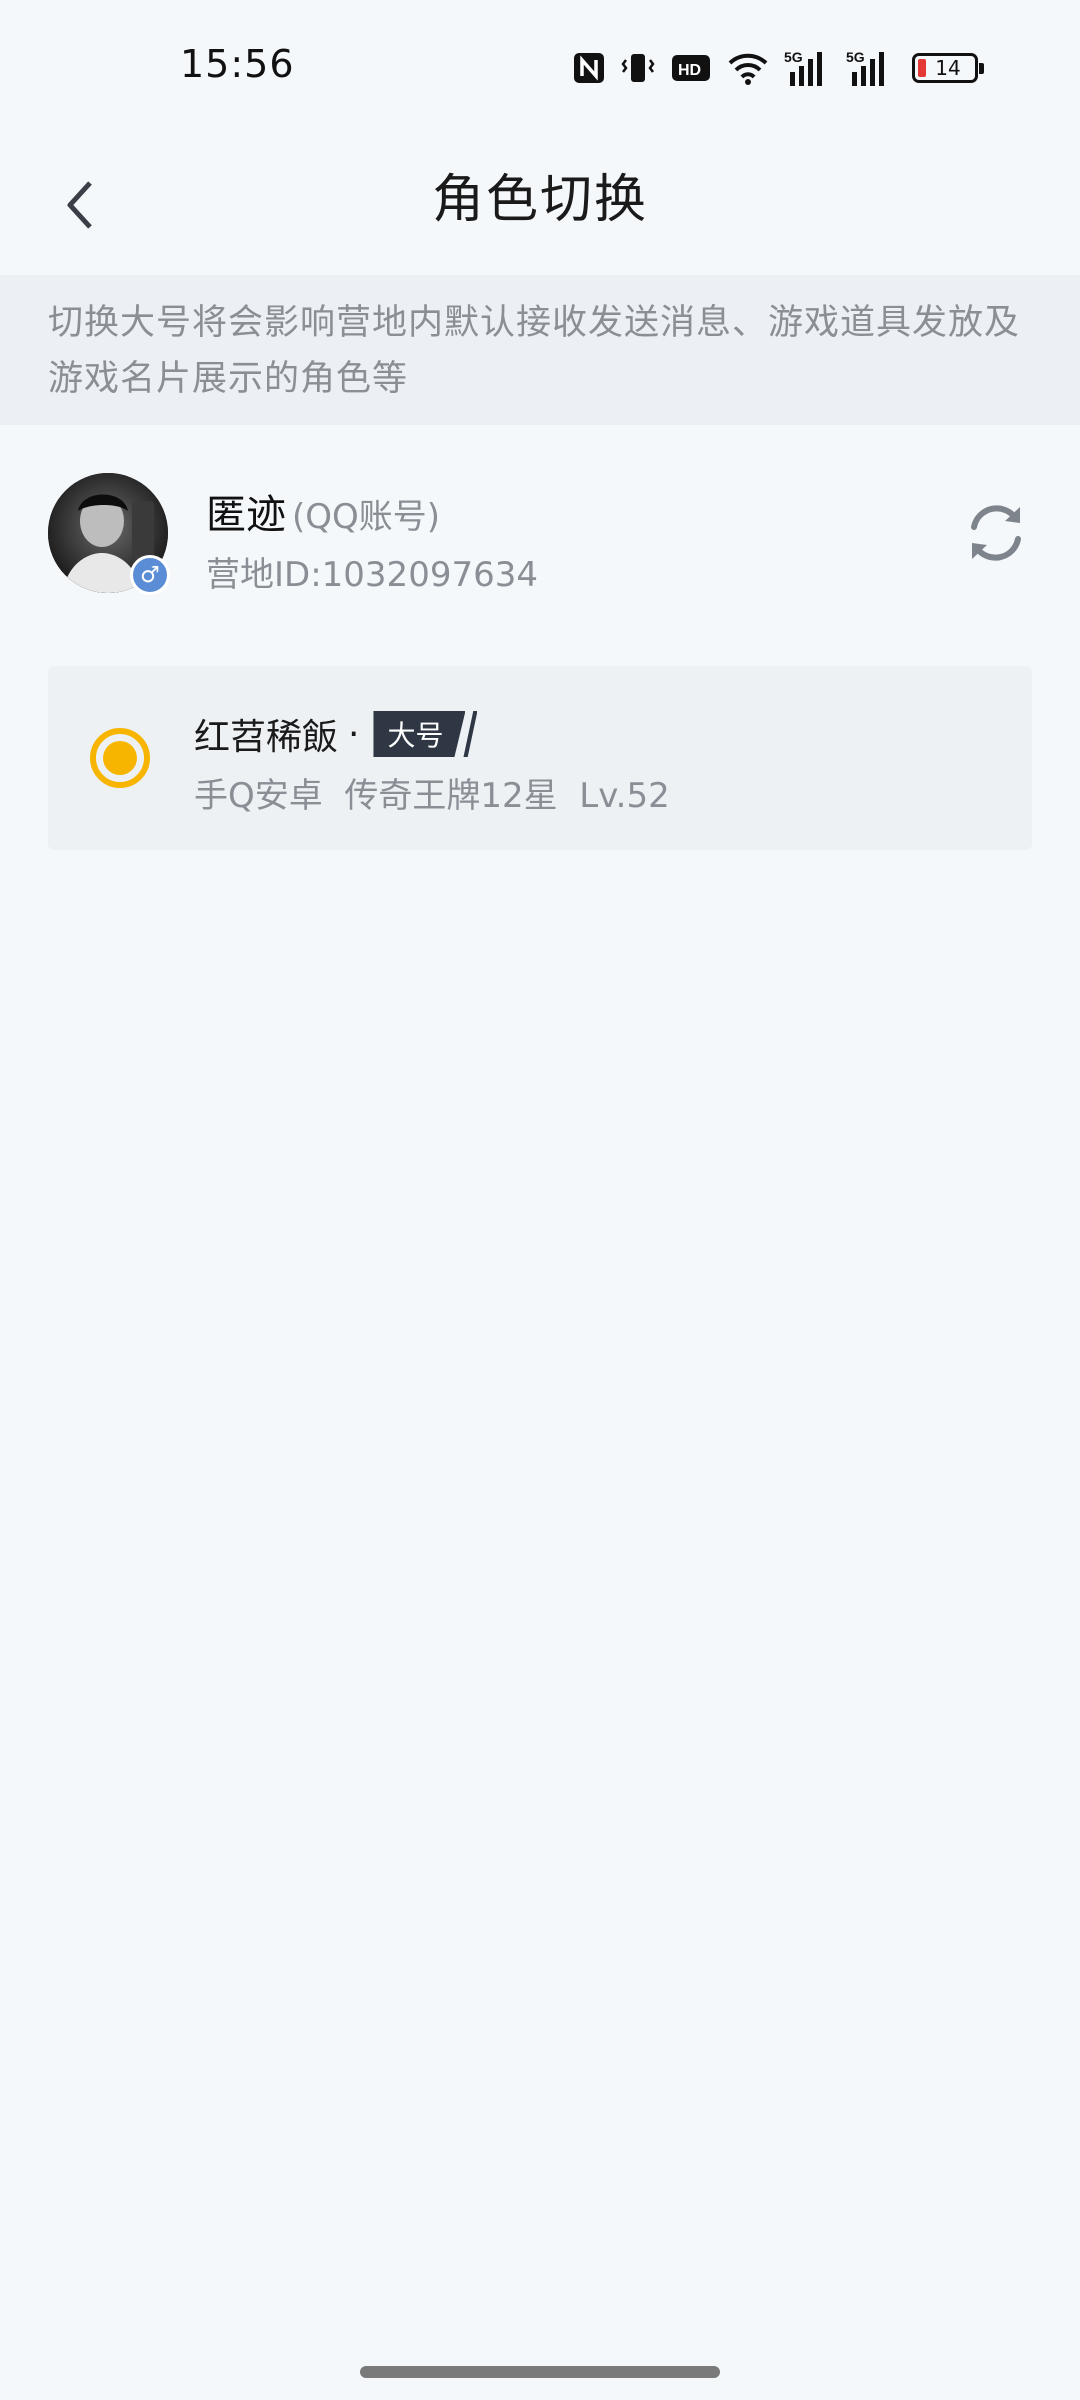 The image size is (1080, 2400). I want to click on svg-text: HD, so click(689, 70).